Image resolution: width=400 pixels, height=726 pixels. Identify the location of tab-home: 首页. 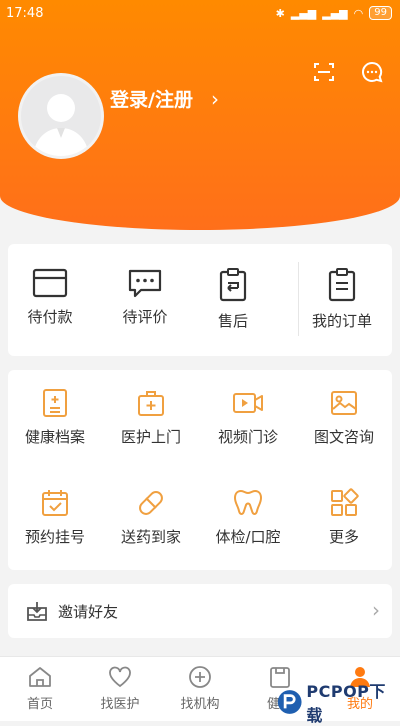
(40, 688).